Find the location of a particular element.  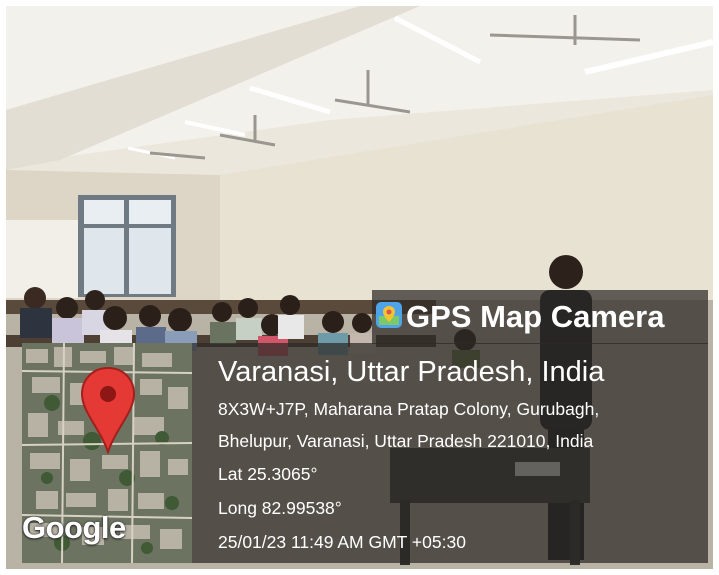

latitude-text: Lat 25.3065° is located at coordinates (268, 474).